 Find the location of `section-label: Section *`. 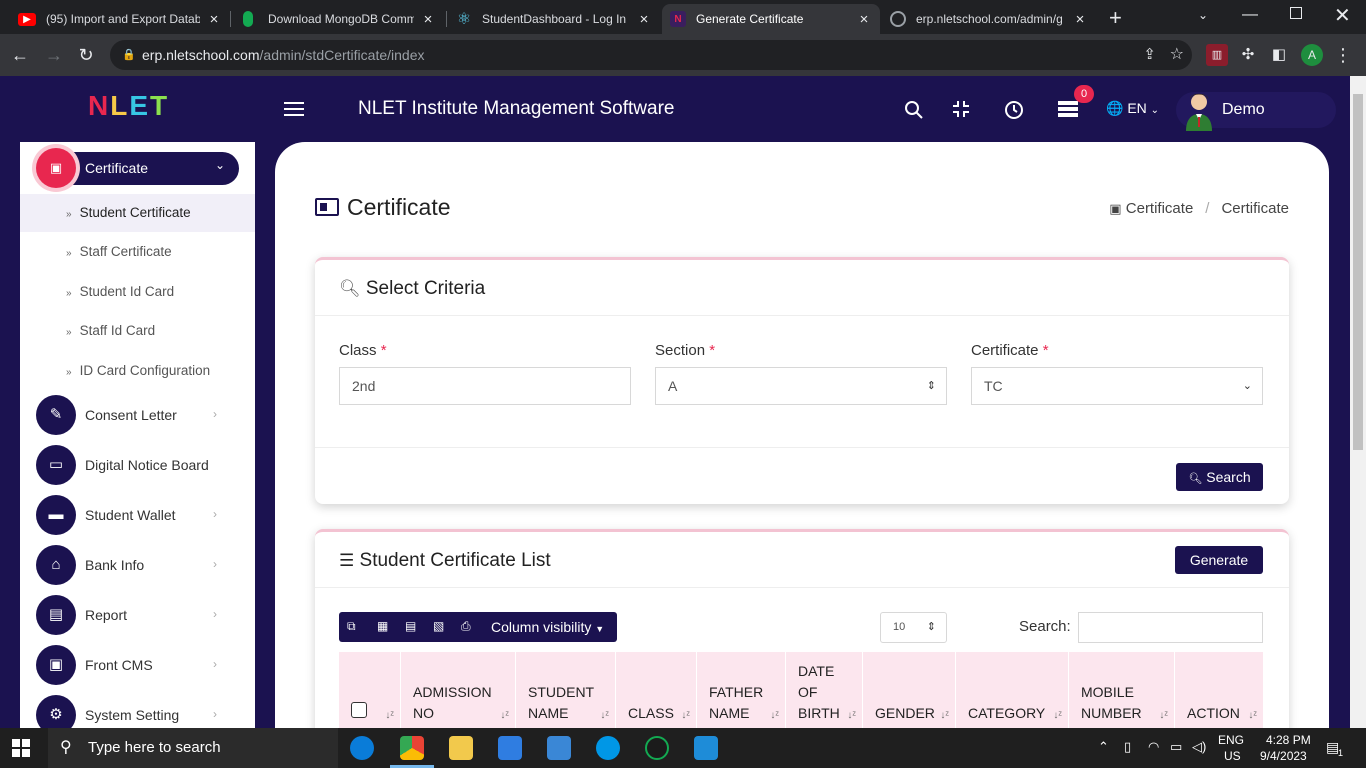

section-label: Section * is located at coordinates (685, 350).